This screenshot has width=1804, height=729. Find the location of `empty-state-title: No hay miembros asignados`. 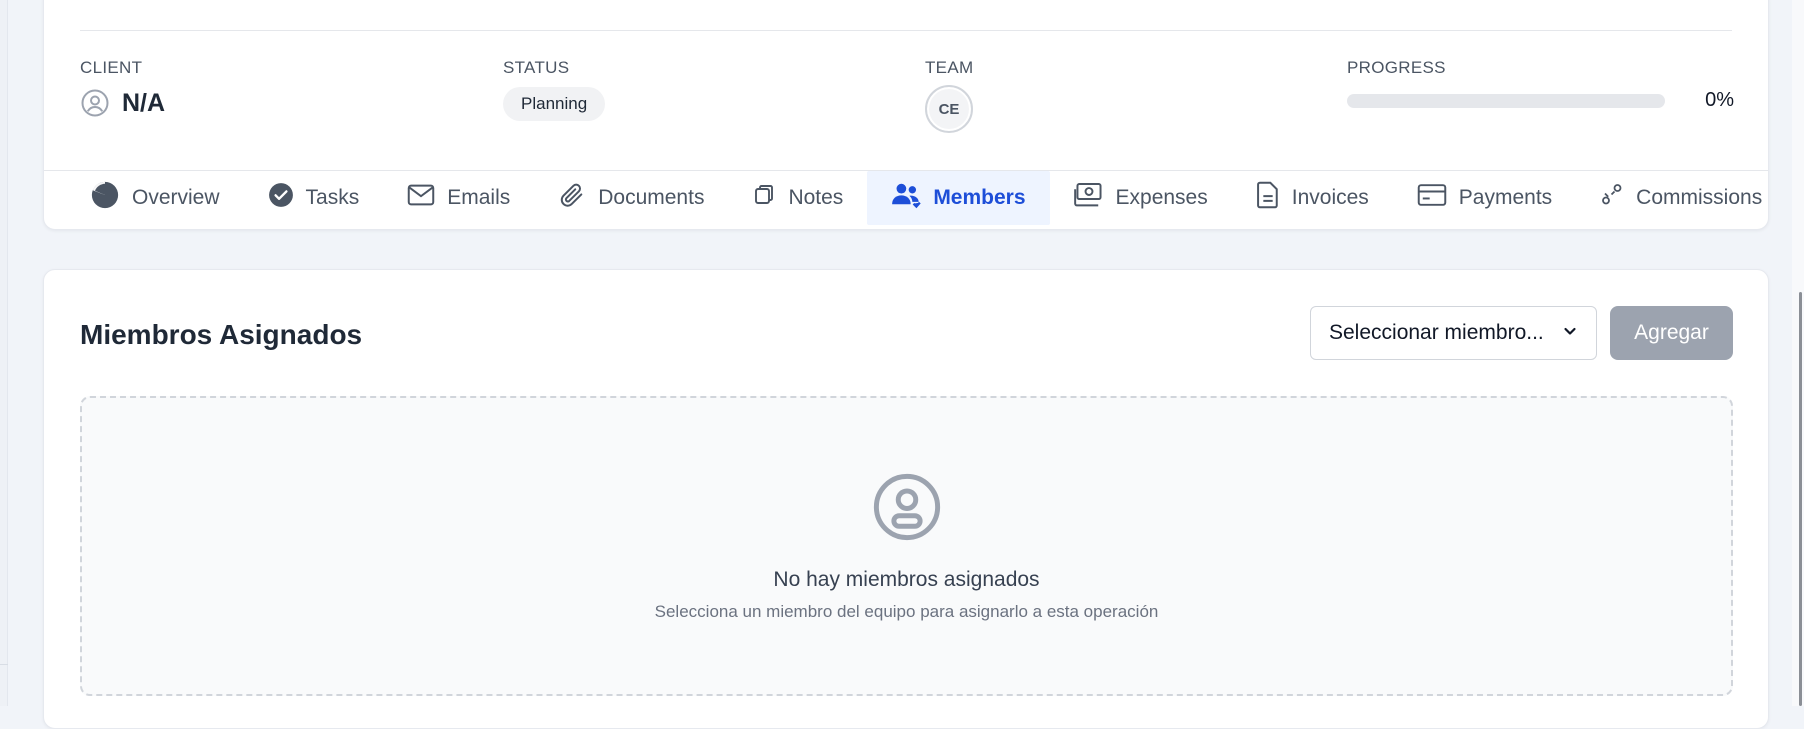

empty-state-title: No hay miembros asignados is located at coordinates (906, 579).